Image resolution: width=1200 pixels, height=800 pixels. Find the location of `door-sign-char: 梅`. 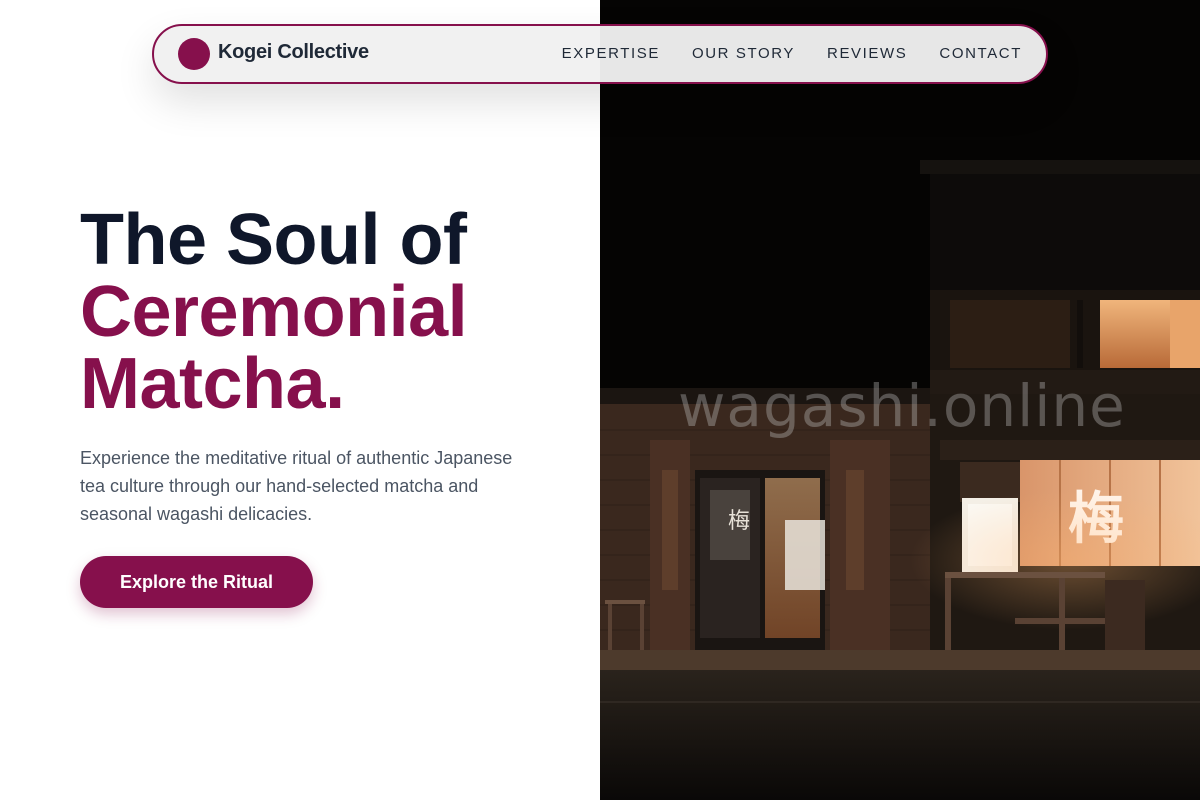

door-sign-char: 梅 is located at coordinates (739, 521).